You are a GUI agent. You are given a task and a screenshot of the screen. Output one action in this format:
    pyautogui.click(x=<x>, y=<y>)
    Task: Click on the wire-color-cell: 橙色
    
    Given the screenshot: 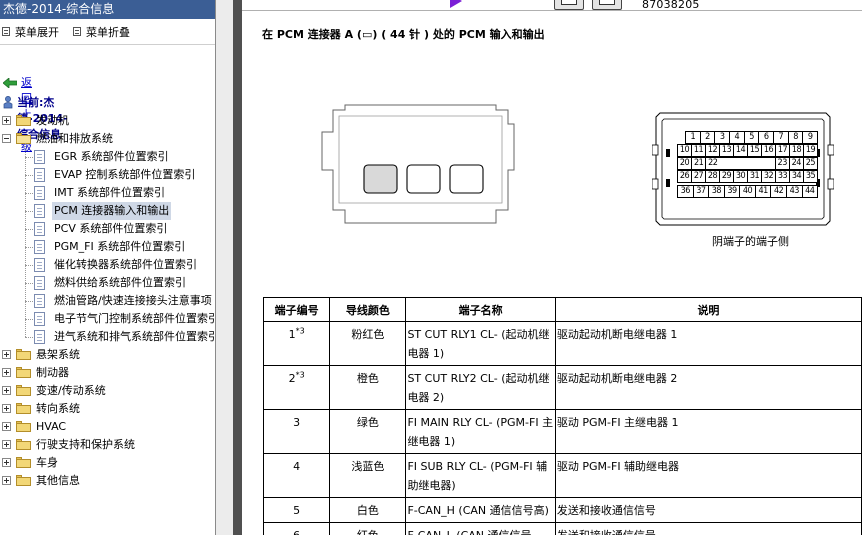 What is the action you would take?
    pyautogui.click(x=368, y=387)
    